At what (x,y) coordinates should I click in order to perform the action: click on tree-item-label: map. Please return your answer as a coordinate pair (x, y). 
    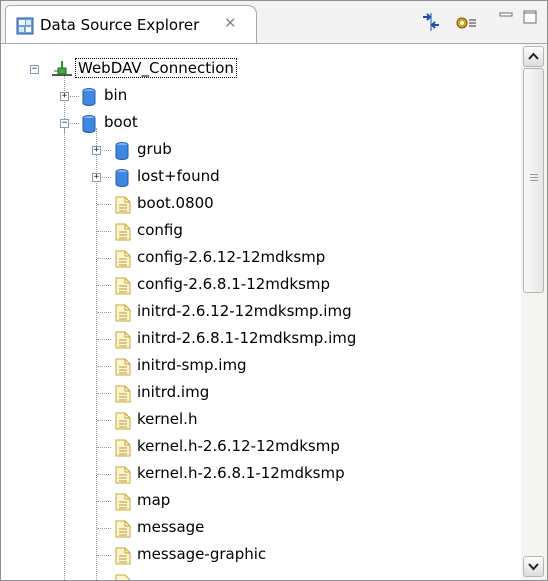
    Looking at the image, I should click on (154, 500).